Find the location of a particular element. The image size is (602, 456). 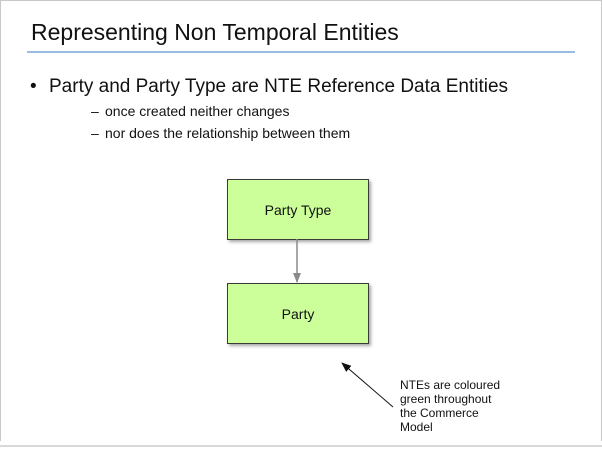

callout-line: Model is located at coordinates (416, 427).